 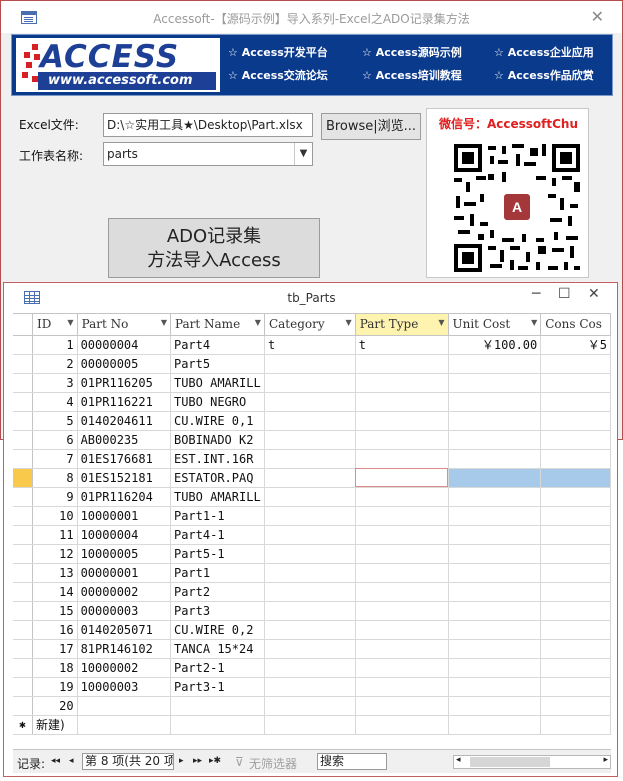 What do you see at coordinates (273, 763) in the screenshot?
I see `no-filter-button: 无筛选器` at bounding box center [273, 763].